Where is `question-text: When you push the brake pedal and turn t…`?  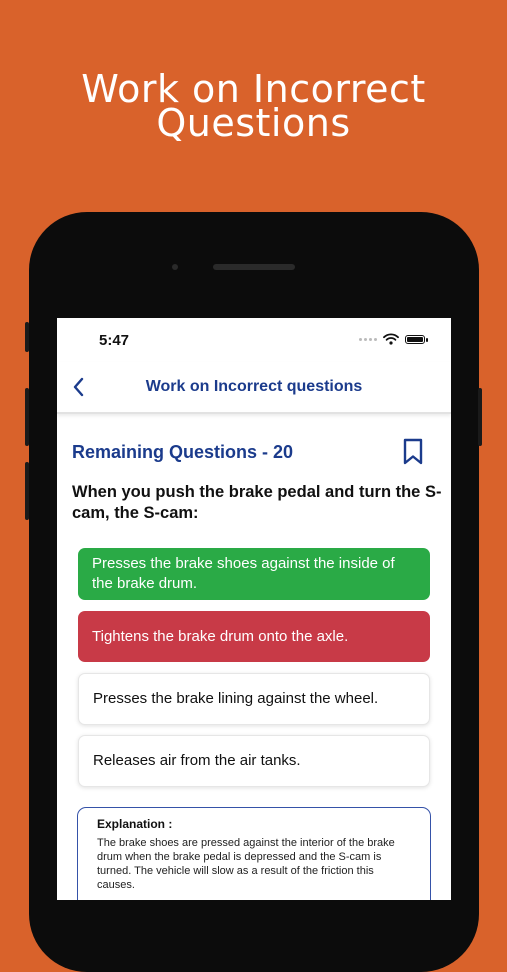 question-text: When you push the brake pedal and turn t… is located at coordinates (257, 503).